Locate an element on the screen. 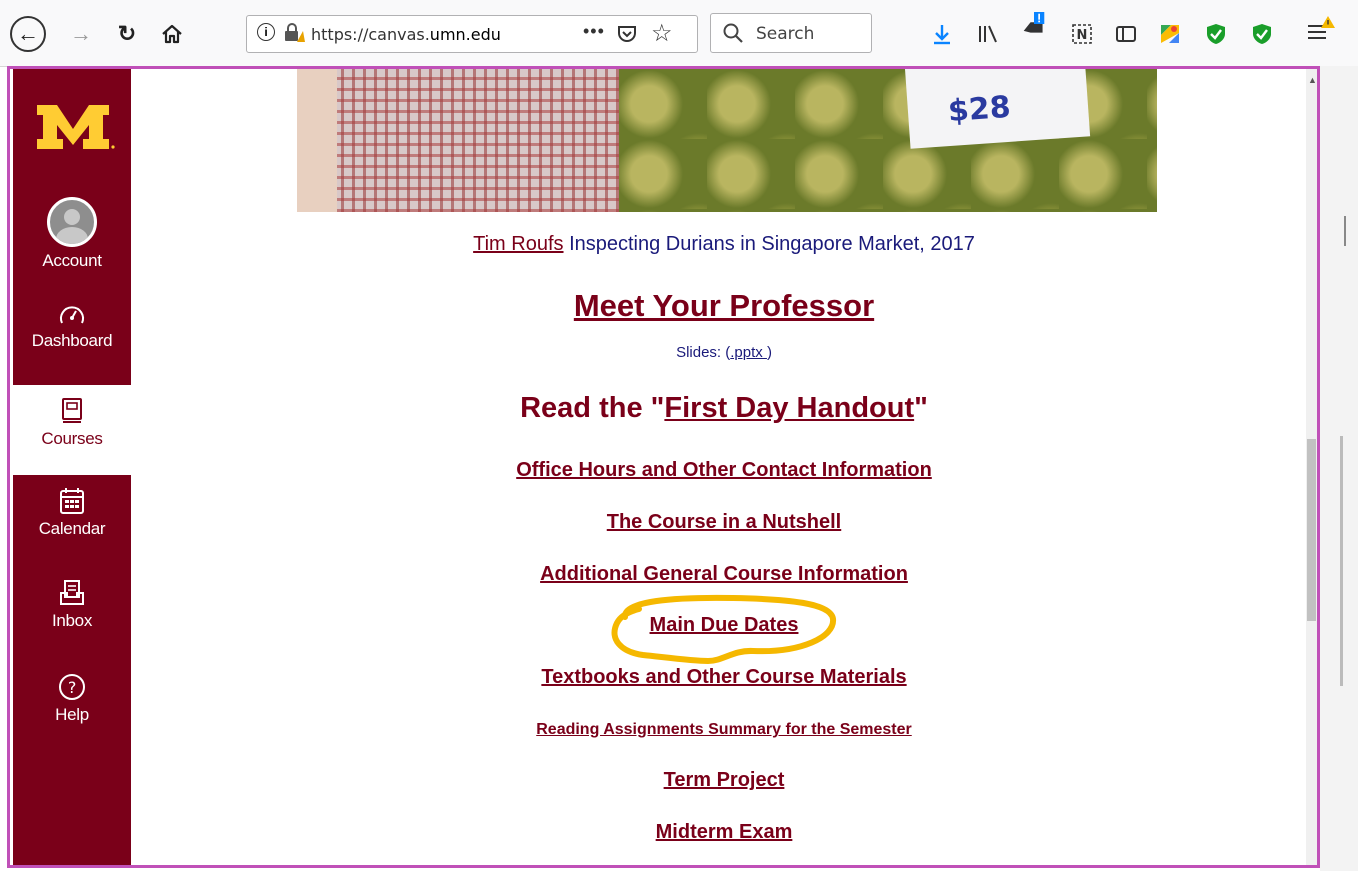 This screenshot has width=1358, height=871. scroll-up-arrow: ▲ is located at coordinates (1312, 80).